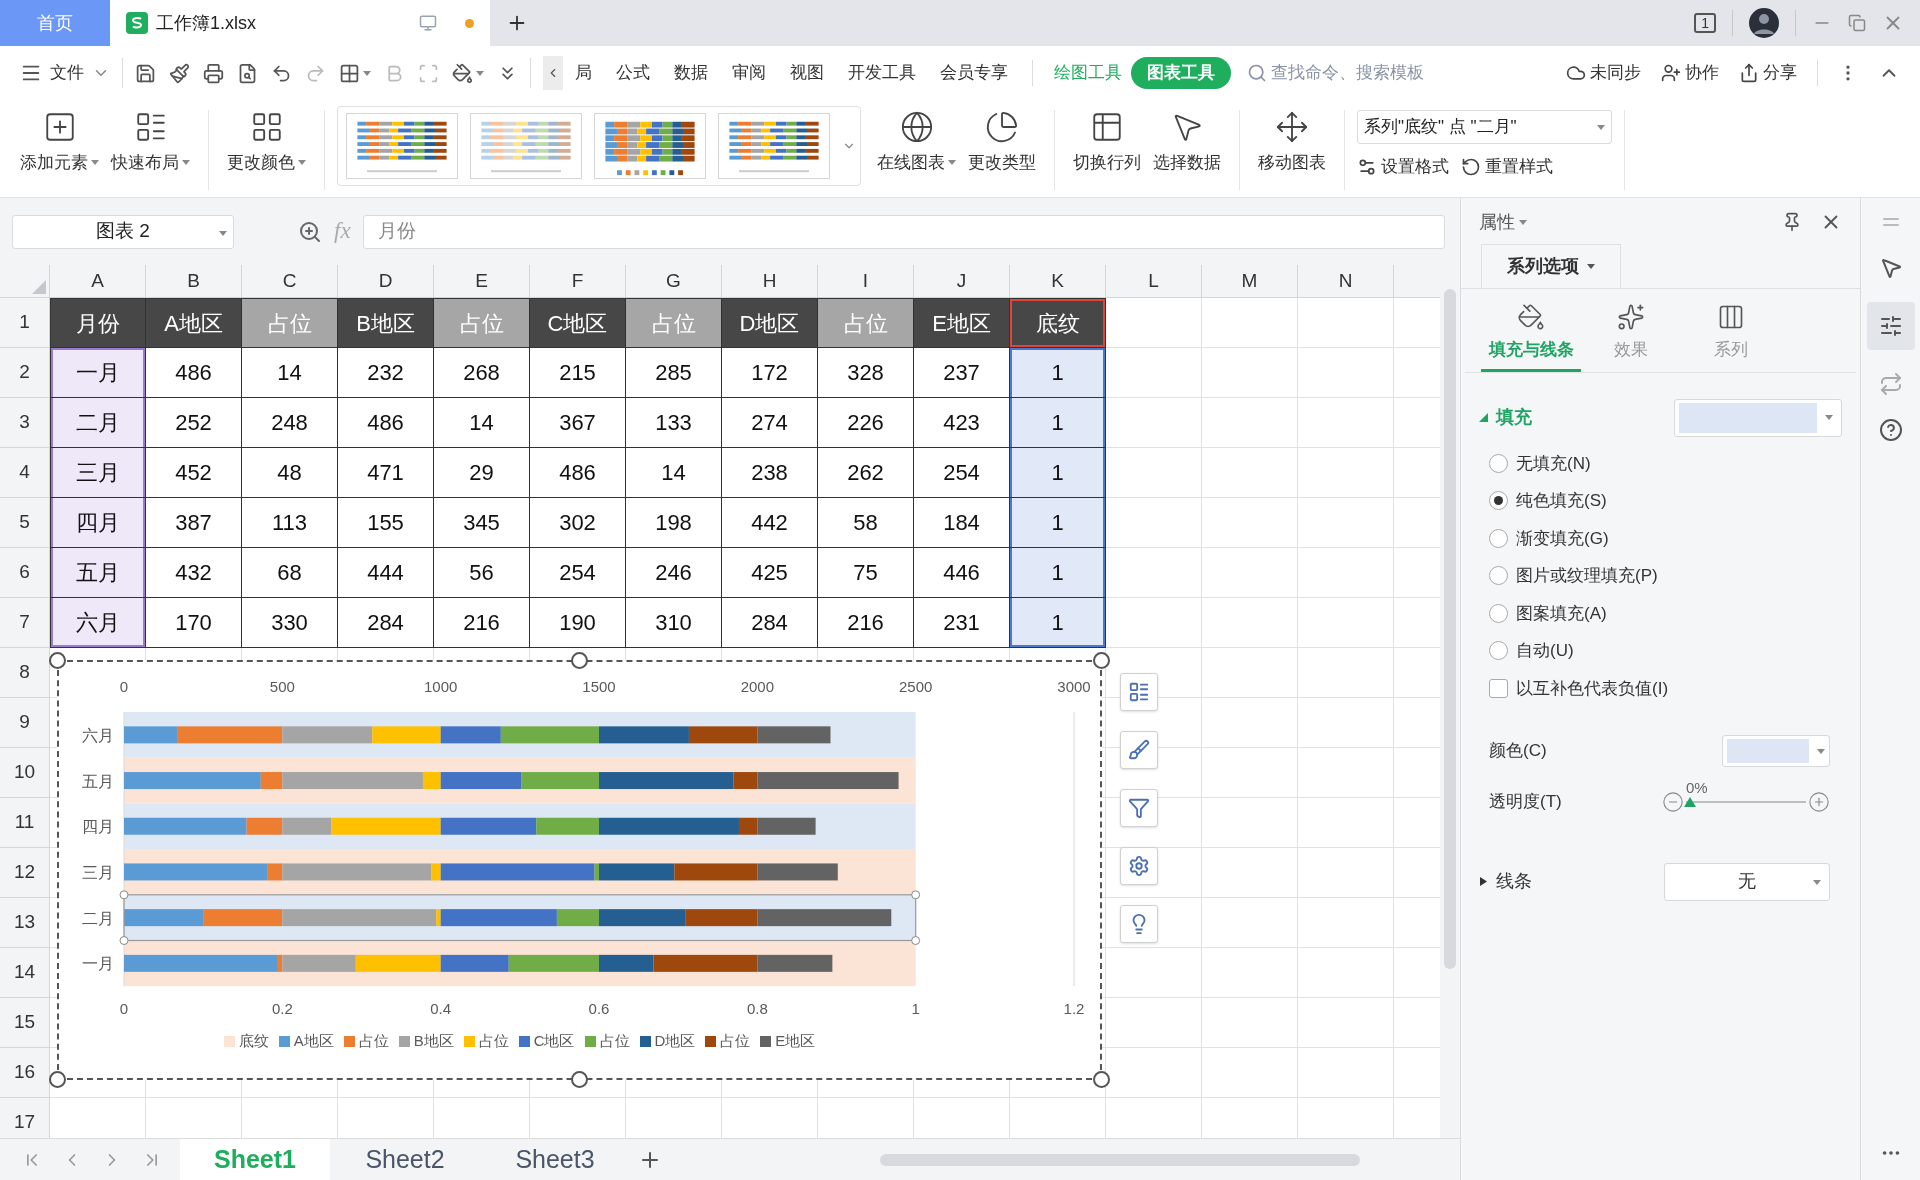  Describe the element at coordinates (123, 231) in the screenshot. I see `name-box: 图表 2` at that location.